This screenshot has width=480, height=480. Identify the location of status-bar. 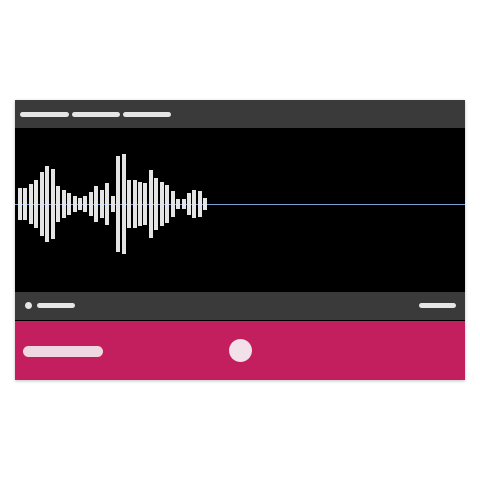
(240, 306).